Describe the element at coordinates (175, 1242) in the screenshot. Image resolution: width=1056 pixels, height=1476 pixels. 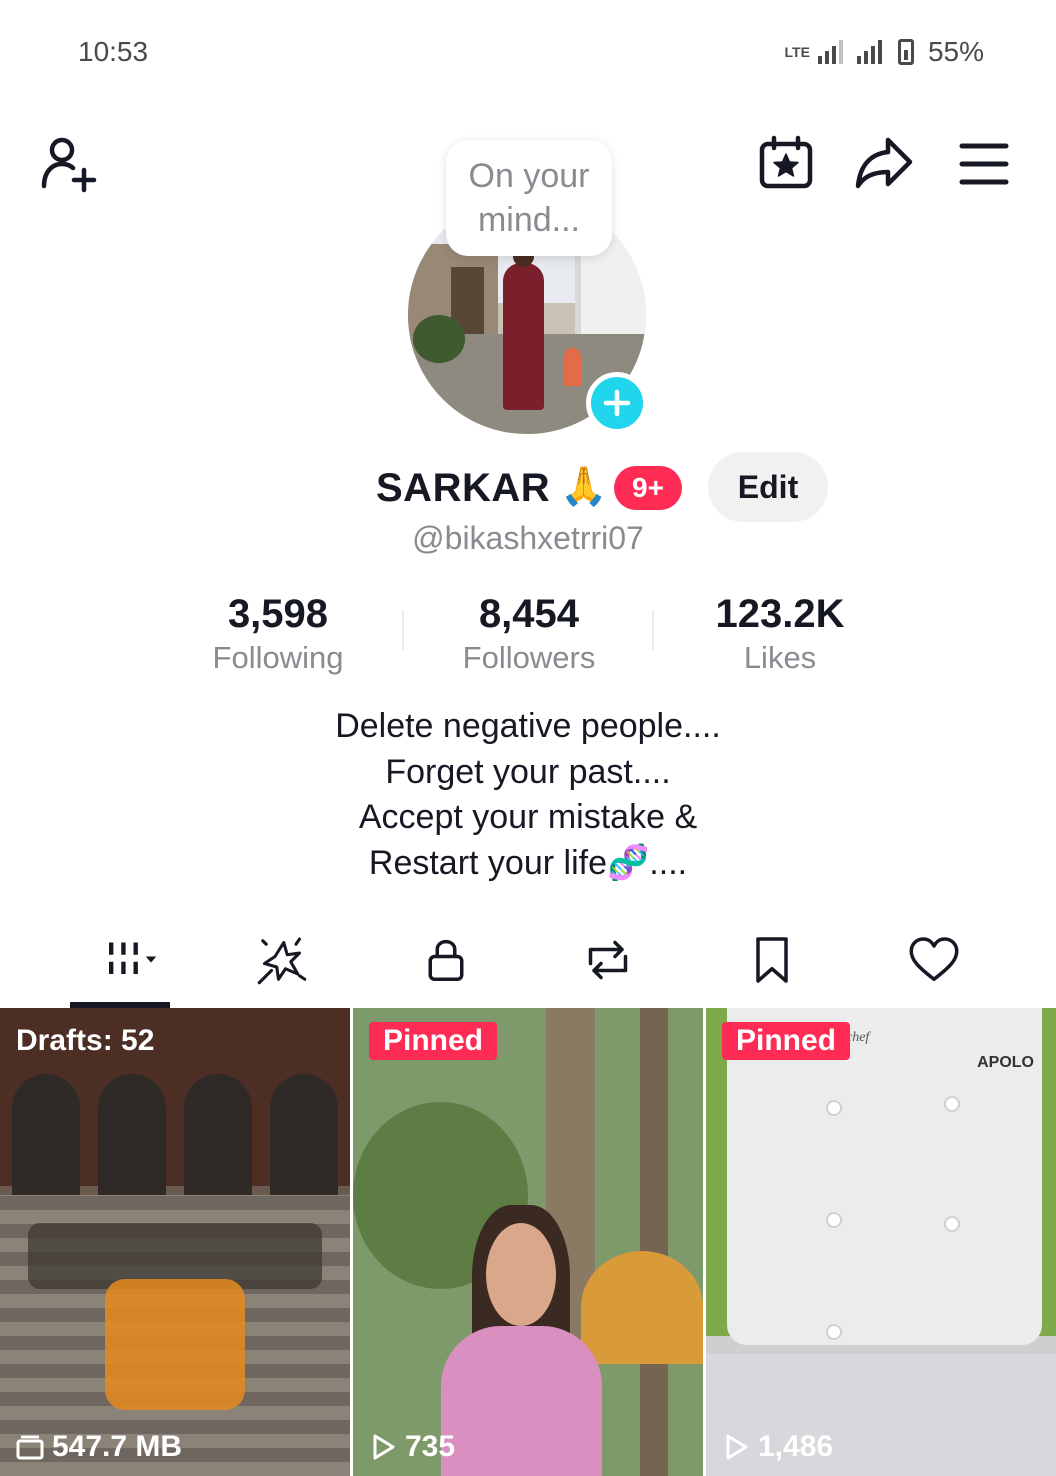
I see `video-thumbnail-drafts: Drafts: 52 547.7 MB` at that location.